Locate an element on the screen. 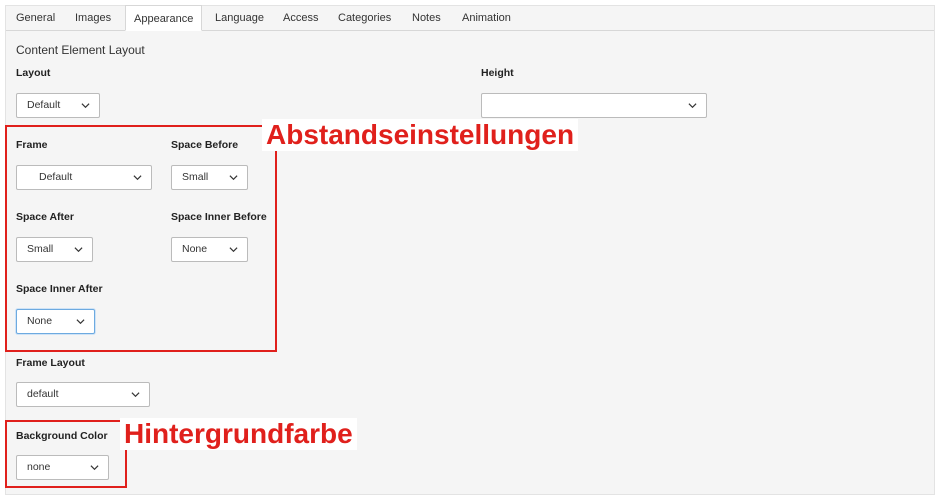 The height and width of the screenshot is (501, 940). height-label: Height is located at coordinates (497, 73).